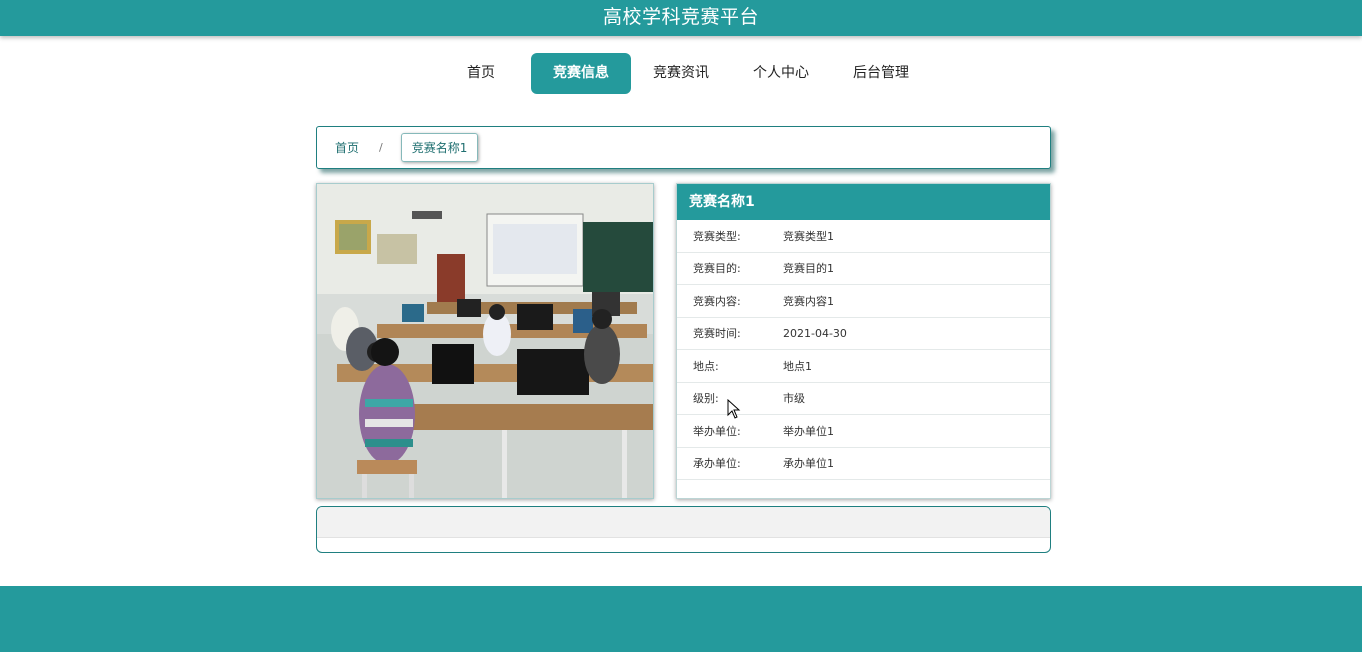 The image size is (1362, 652). I want to click on classroom-photo-icon, so click(485, 341).